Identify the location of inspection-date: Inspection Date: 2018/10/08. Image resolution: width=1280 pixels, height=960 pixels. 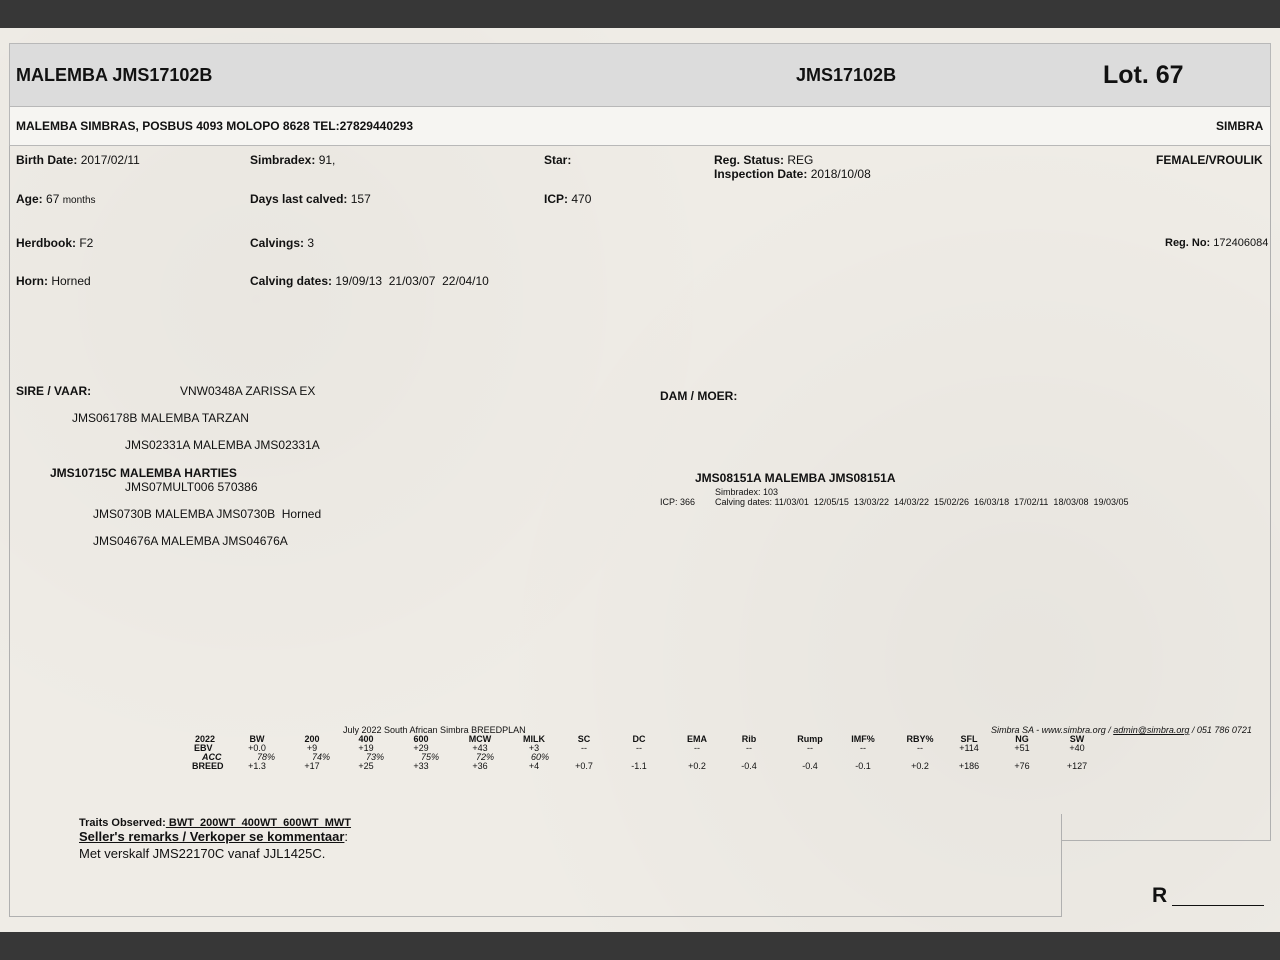
(792, 174).